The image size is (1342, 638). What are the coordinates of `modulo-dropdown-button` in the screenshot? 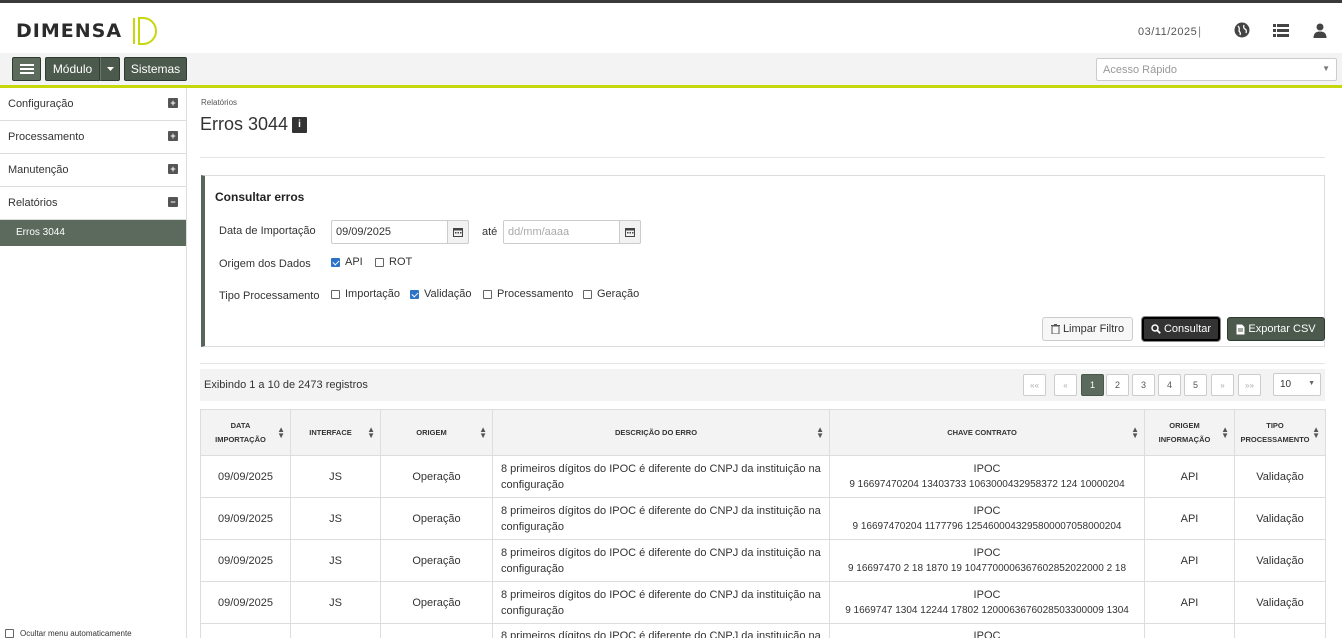 It's located at (110, 69).